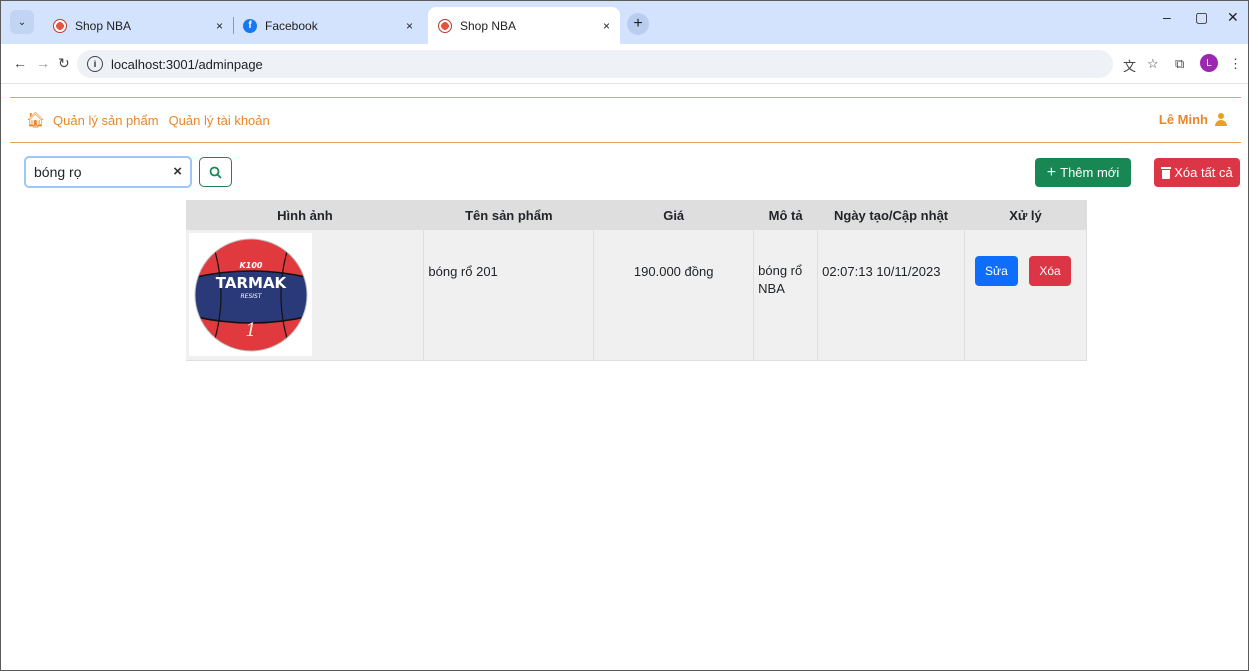 Image resolution: width=1249 pixels, height=671 pixels. Describe the element at coordinates (1050, 271) in the screenshot. I see `delete-button: Xóa` at that location.